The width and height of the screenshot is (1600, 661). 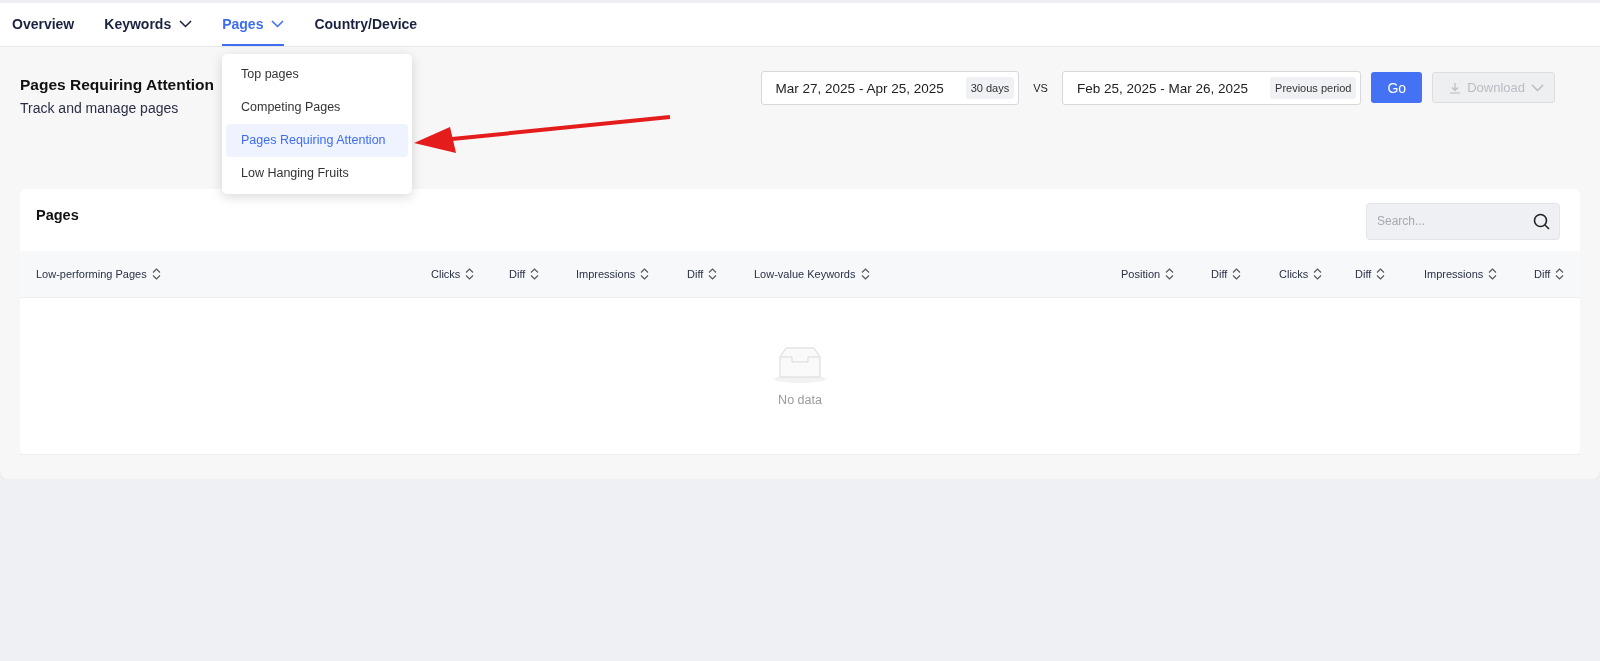 What do you see at coordinates (366, 24) in the screenshot?
I see `nav-tab: Country/Device` at bounding box center [366, 24].